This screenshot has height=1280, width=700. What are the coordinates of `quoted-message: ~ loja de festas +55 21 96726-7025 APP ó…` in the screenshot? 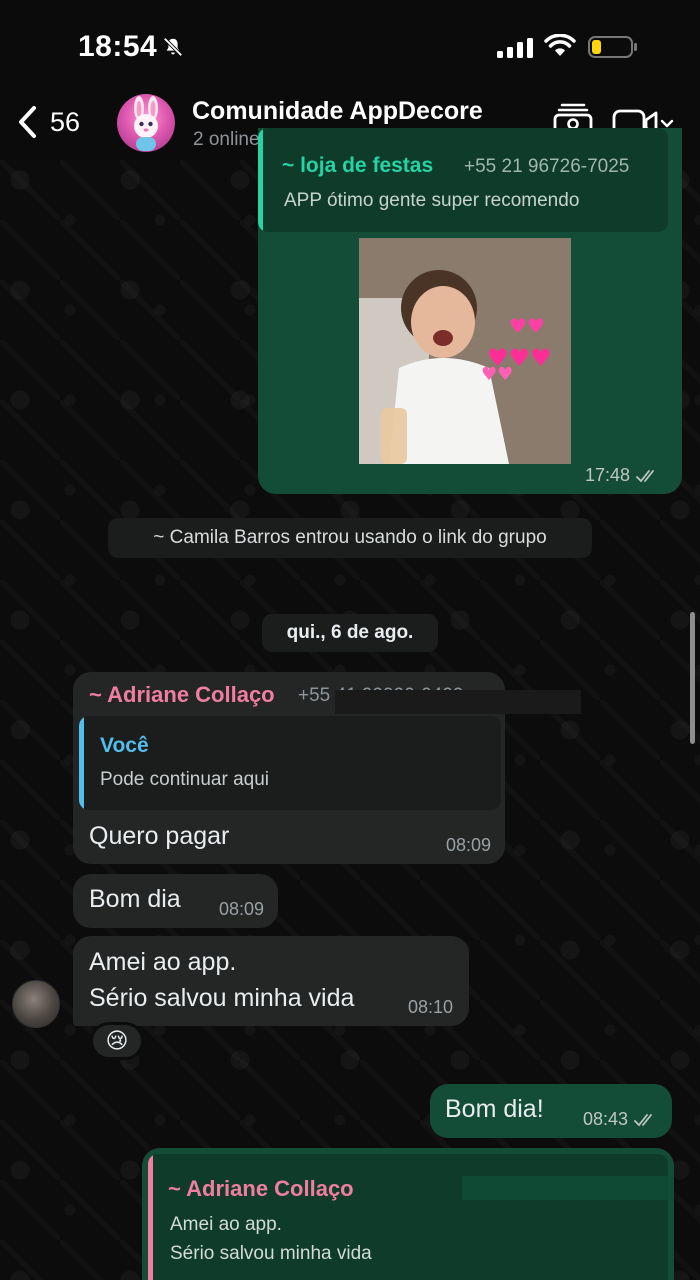 It's located at (463, 180).